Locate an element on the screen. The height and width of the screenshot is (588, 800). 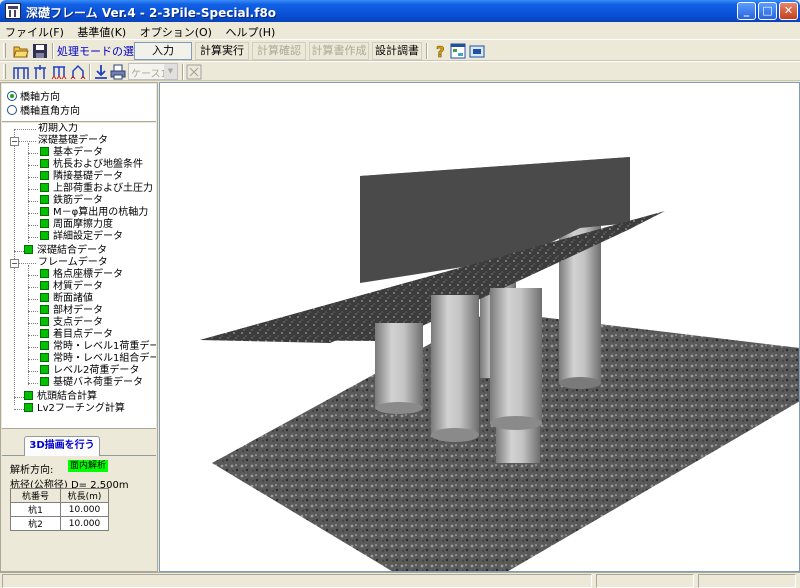
tree-item-frame: フレームデータ is located at coordinates (73, 263).